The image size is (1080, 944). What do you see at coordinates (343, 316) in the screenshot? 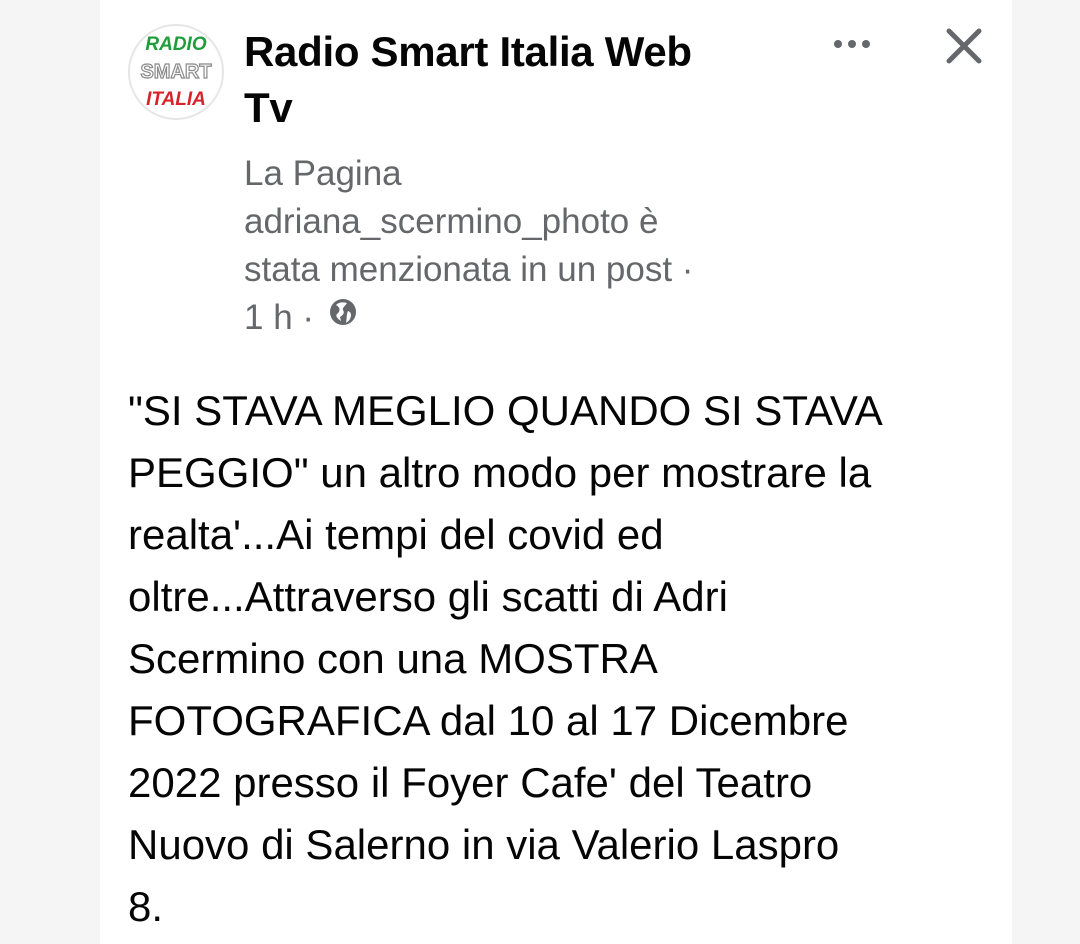
I see `globe-icon` at bounding box center [343, 316].